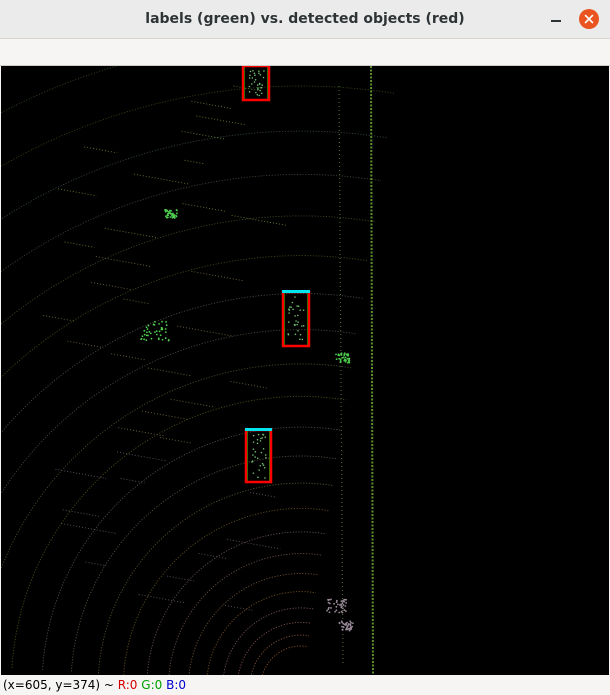 Image resolution: width=610 pixels, height=695 pixels. Describe the element at coordinates (127, 685) in the screenshot. I see `status-red-value: R:0` at that location.